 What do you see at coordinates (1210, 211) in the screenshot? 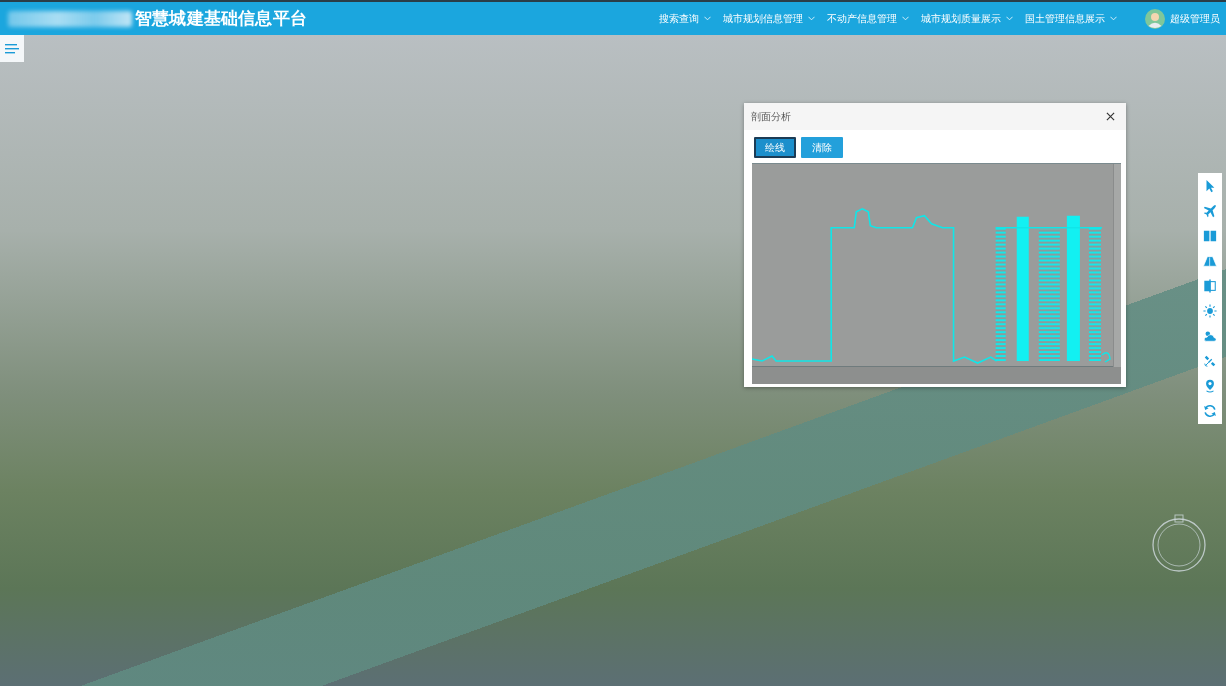
I see `airplane-icon` at bounding box center [1210, 211].